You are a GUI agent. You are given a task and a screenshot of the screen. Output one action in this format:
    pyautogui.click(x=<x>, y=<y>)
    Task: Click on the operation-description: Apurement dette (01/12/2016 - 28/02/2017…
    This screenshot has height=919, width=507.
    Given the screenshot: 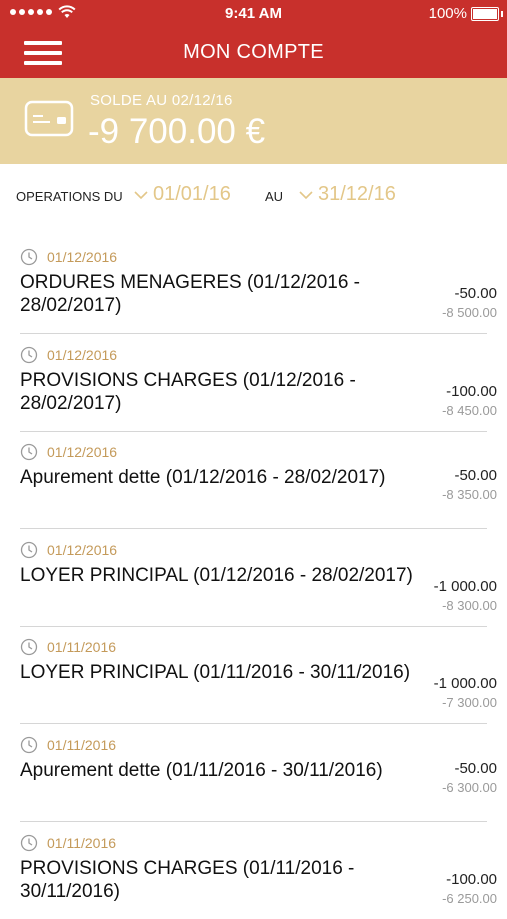 What is the action you would take?
    pyautogui.click(x=203, y=477)
    